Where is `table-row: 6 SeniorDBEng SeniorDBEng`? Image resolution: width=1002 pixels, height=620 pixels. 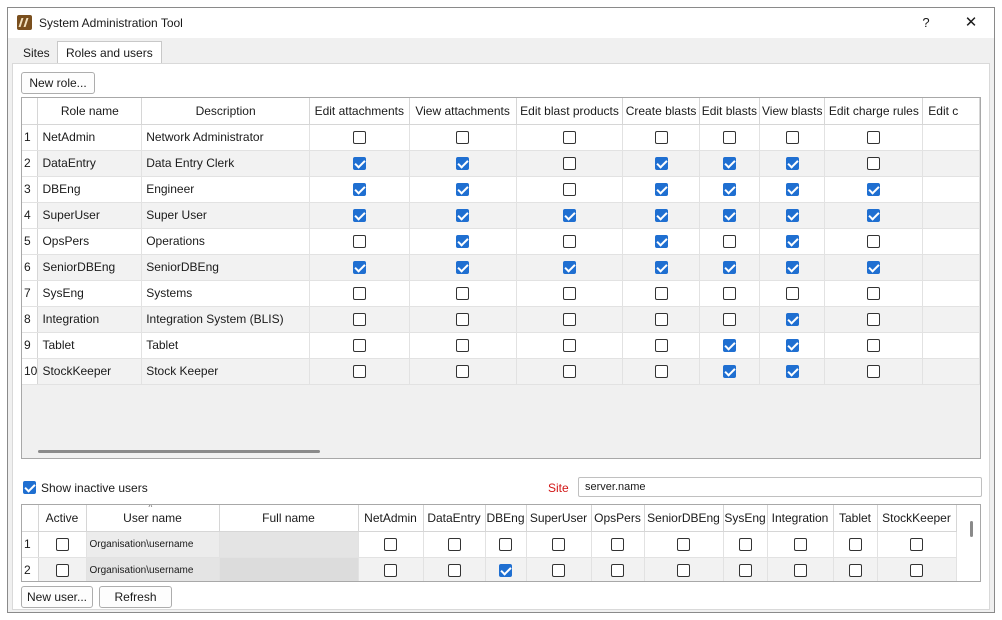
table-row: 6 SeniorDBEng SeniorDBEng is located at coordinates (501, 267).